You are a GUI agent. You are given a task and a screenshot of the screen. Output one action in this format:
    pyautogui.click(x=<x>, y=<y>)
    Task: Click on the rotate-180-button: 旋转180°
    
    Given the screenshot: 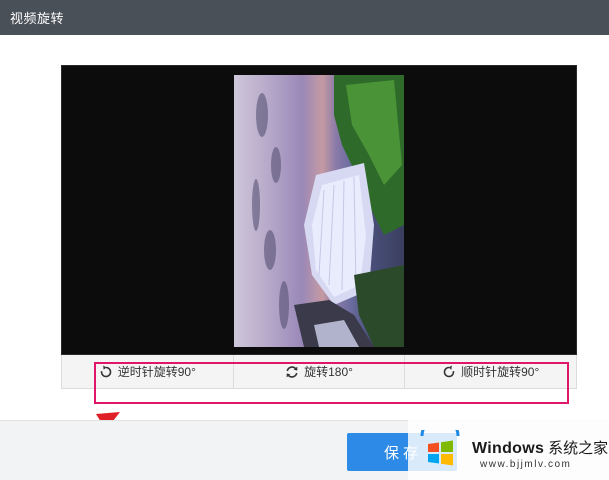 What is the action you would take?
    pyautogui.click(x=320, y=371)
    